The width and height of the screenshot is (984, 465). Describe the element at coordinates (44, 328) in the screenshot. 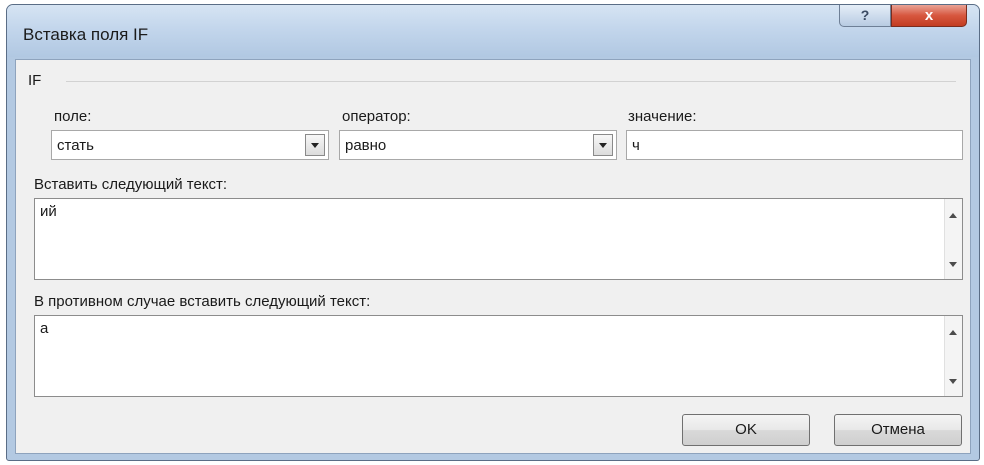

I see `else-text-value: а` at that location.